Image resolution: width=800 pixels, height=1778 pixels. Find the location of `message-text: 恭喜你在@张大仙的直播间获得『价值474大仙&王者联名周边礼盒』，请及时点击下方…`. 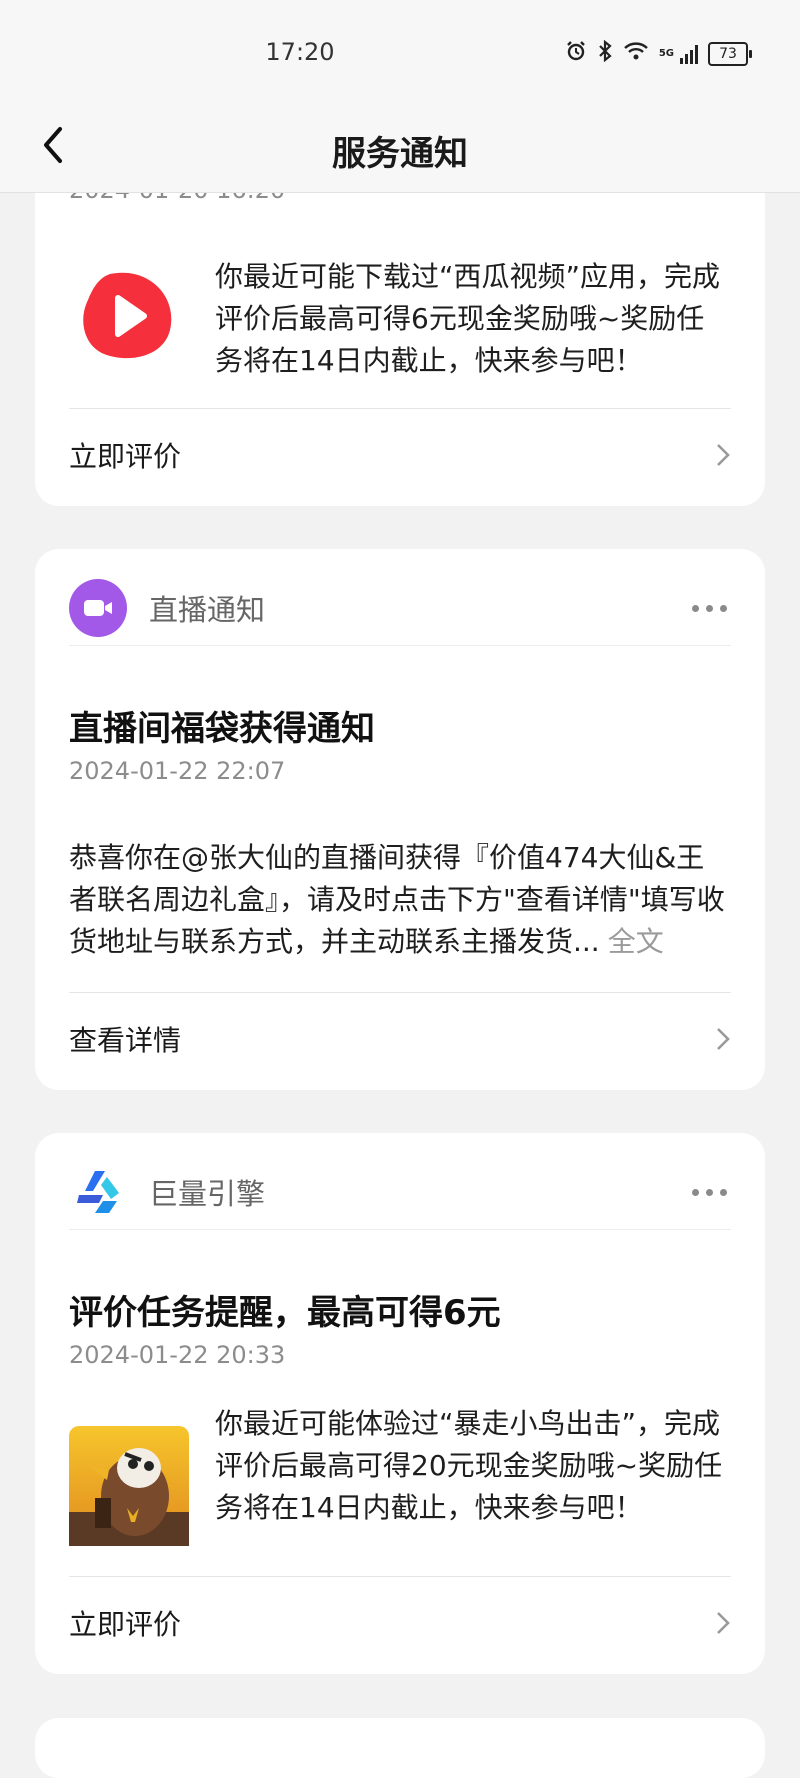

message-text: 恭喜你在@张大仙的直播间获得『价值474大仙&王者联名周边礼盒』，请及时点击下方… is located at coordinates (400, 900).